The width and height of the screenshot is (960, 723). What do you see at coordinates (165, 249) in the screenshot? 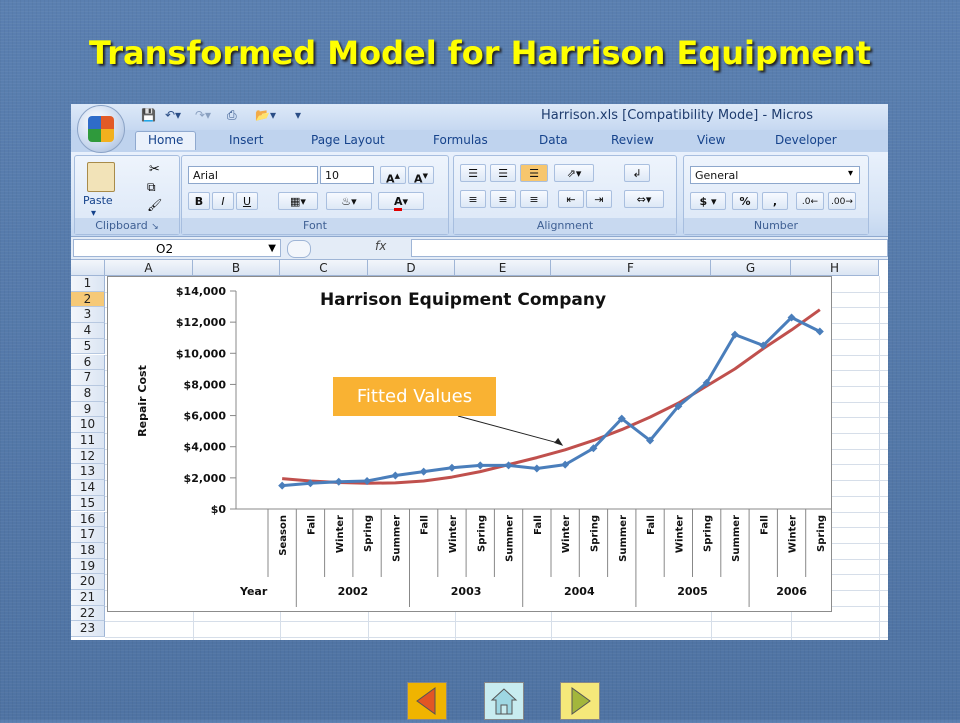
I see `name-box-value: O2` at bounding box center [165, 249].